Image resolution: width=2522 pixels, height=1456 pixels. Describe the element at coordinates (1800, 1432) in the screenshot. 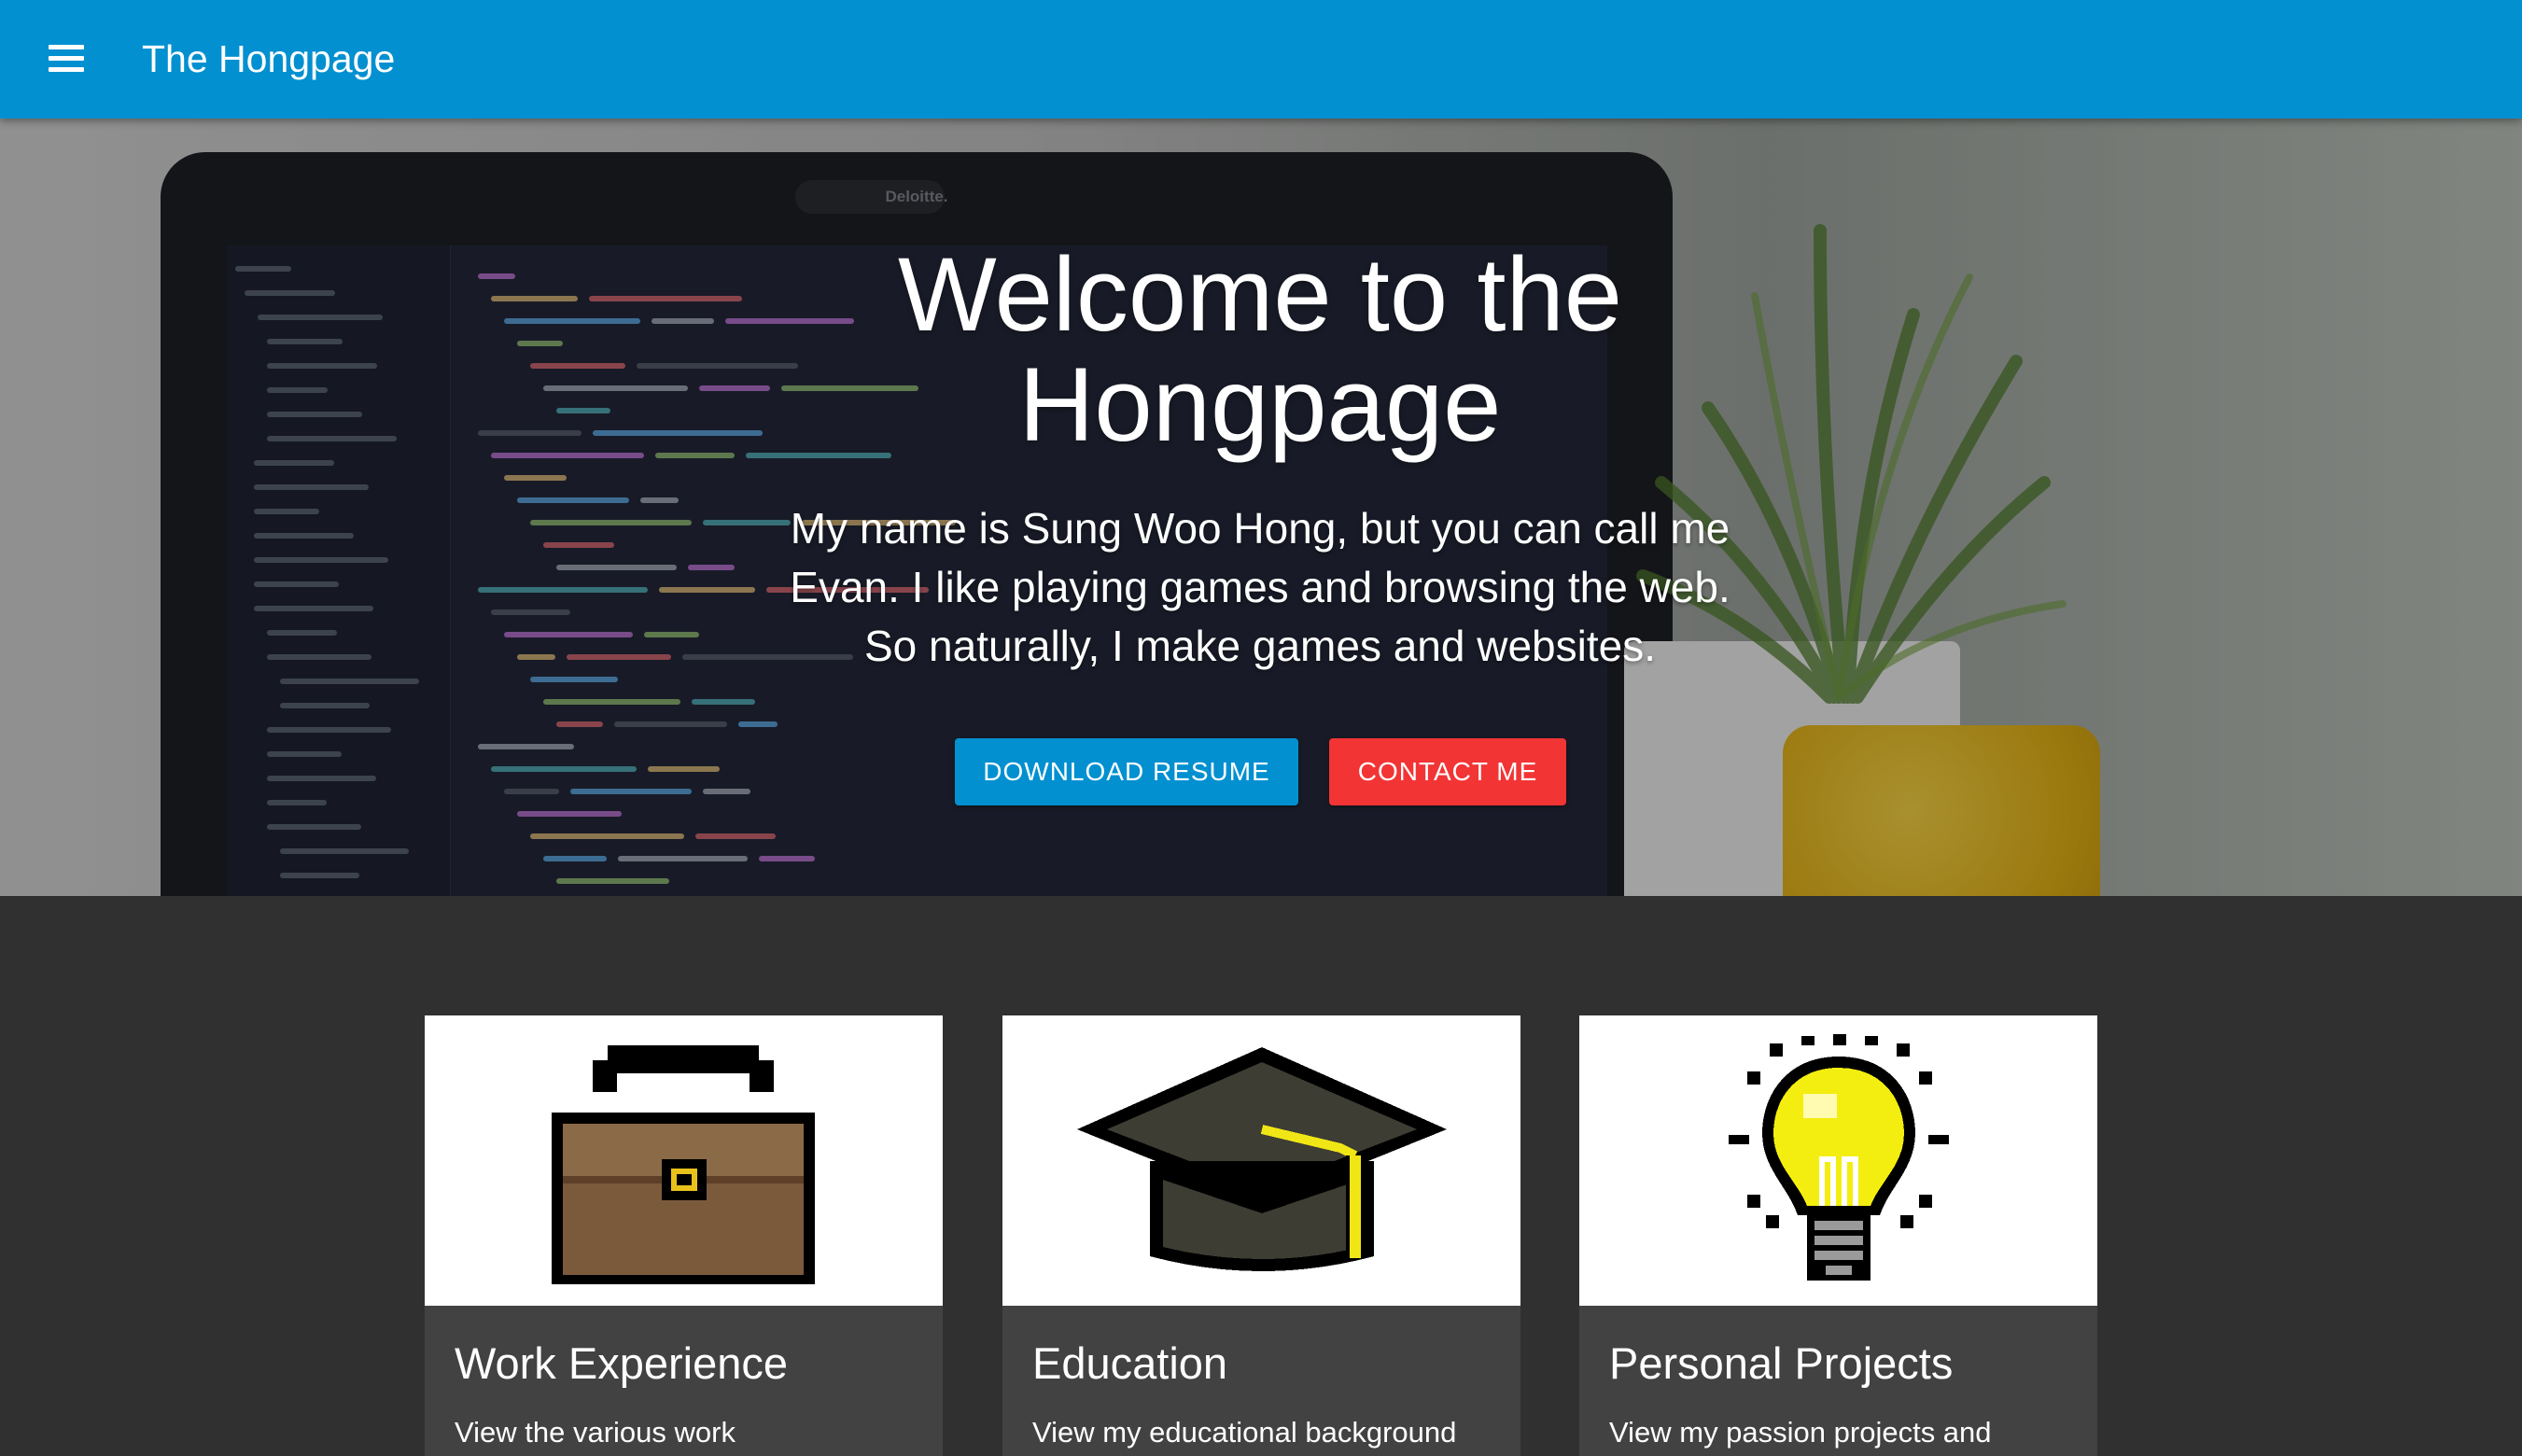

I see `card-text: View my passion projects and` at that location.